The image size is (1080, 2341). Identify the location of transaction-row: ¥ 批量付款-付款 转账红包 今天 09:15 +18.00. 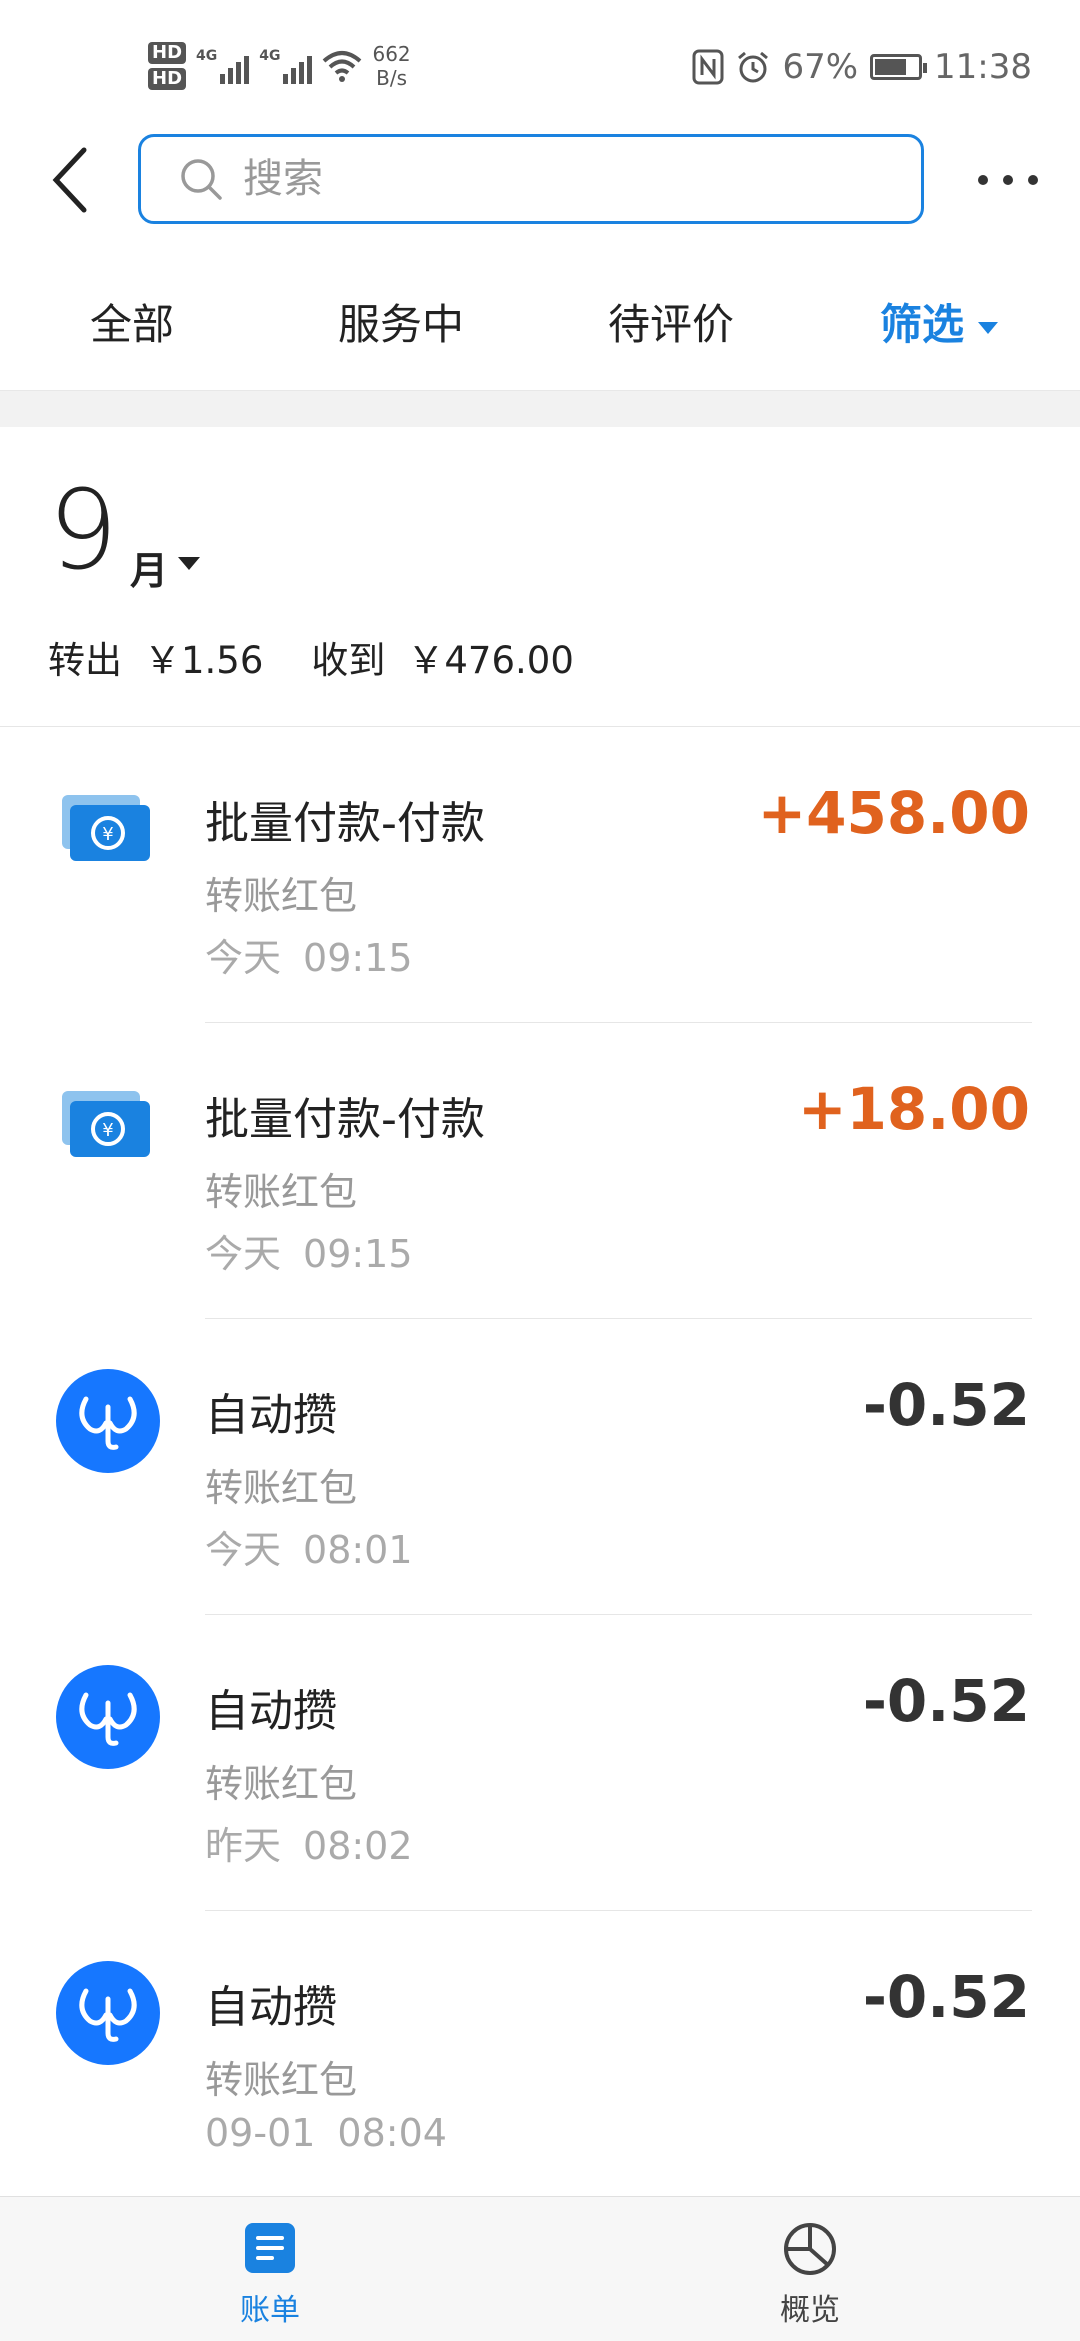
(540, 1171).